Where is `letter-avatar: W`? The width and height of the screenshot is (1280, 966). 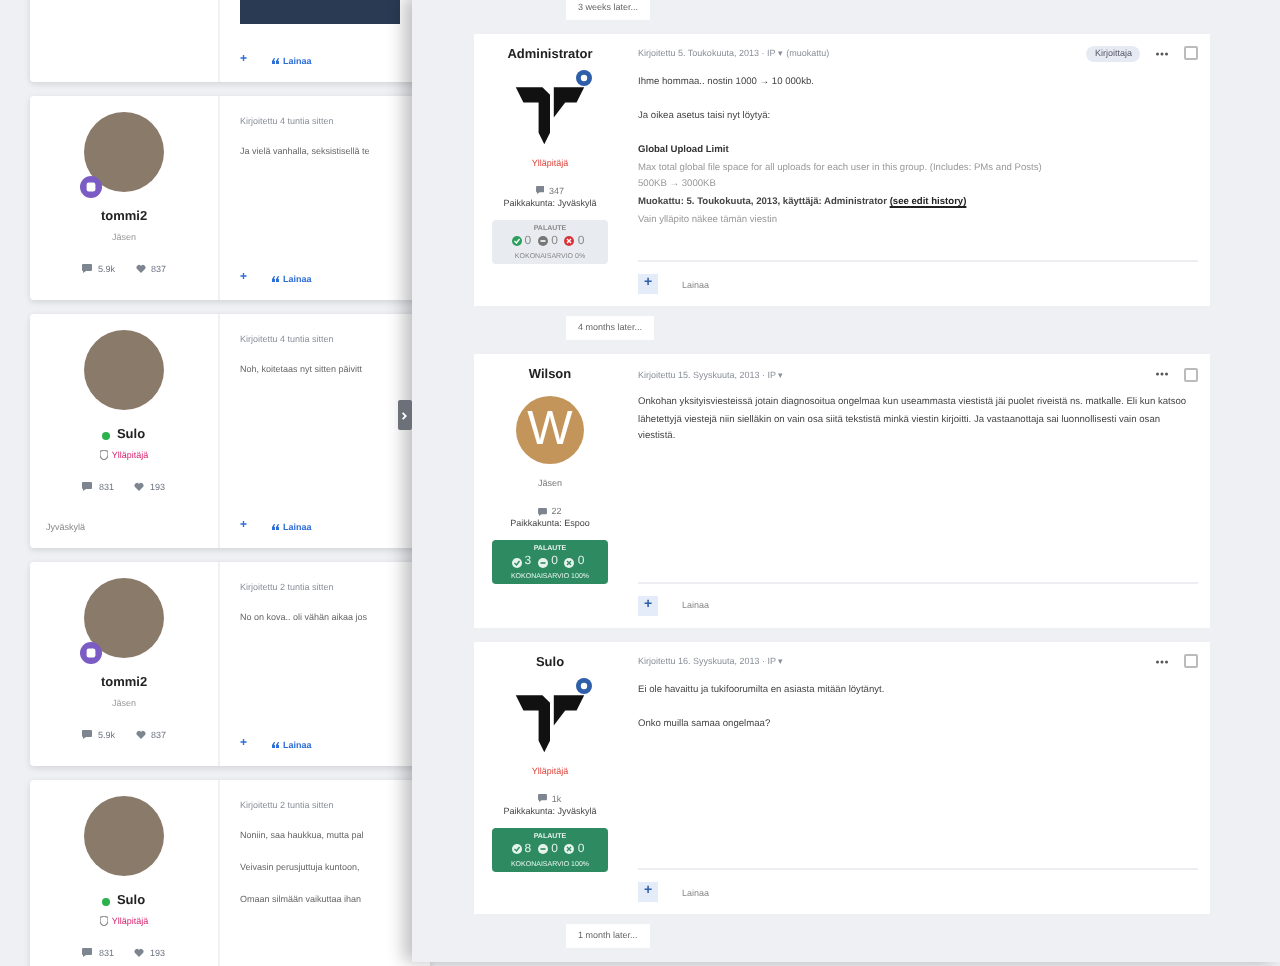 letter-avatar: W is located at coordinates (550, 430).